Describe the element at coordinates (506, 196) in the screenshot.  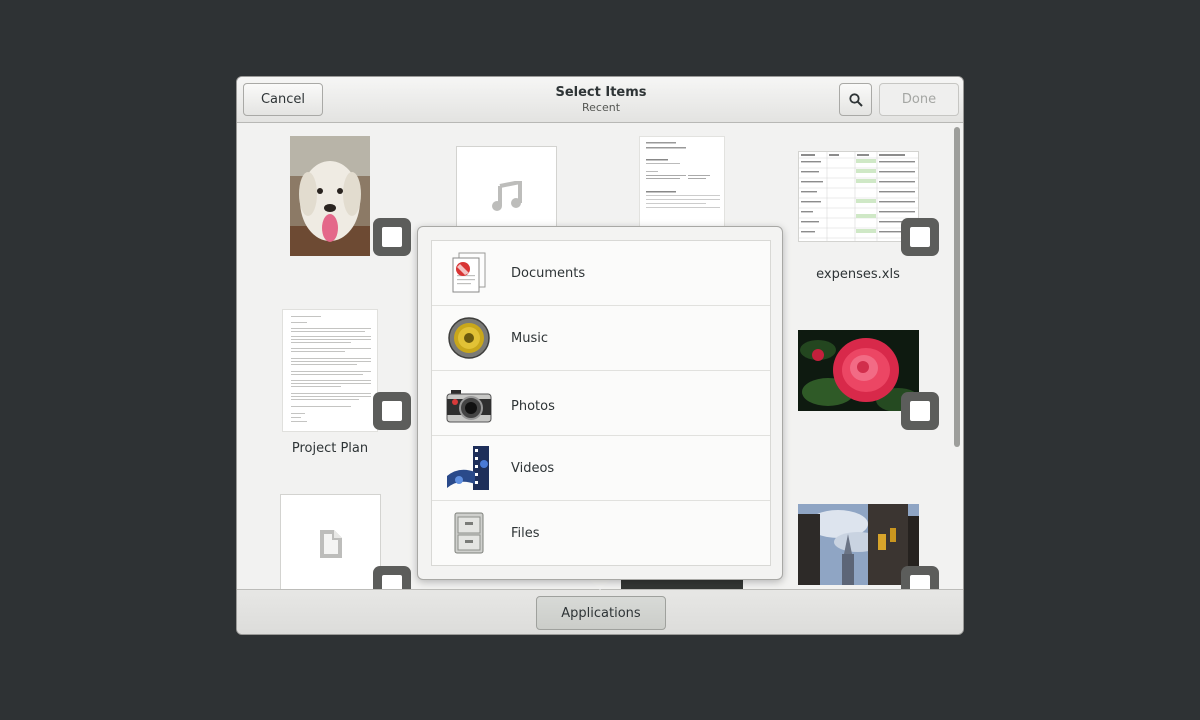
I see `music-note-icon` at that location.